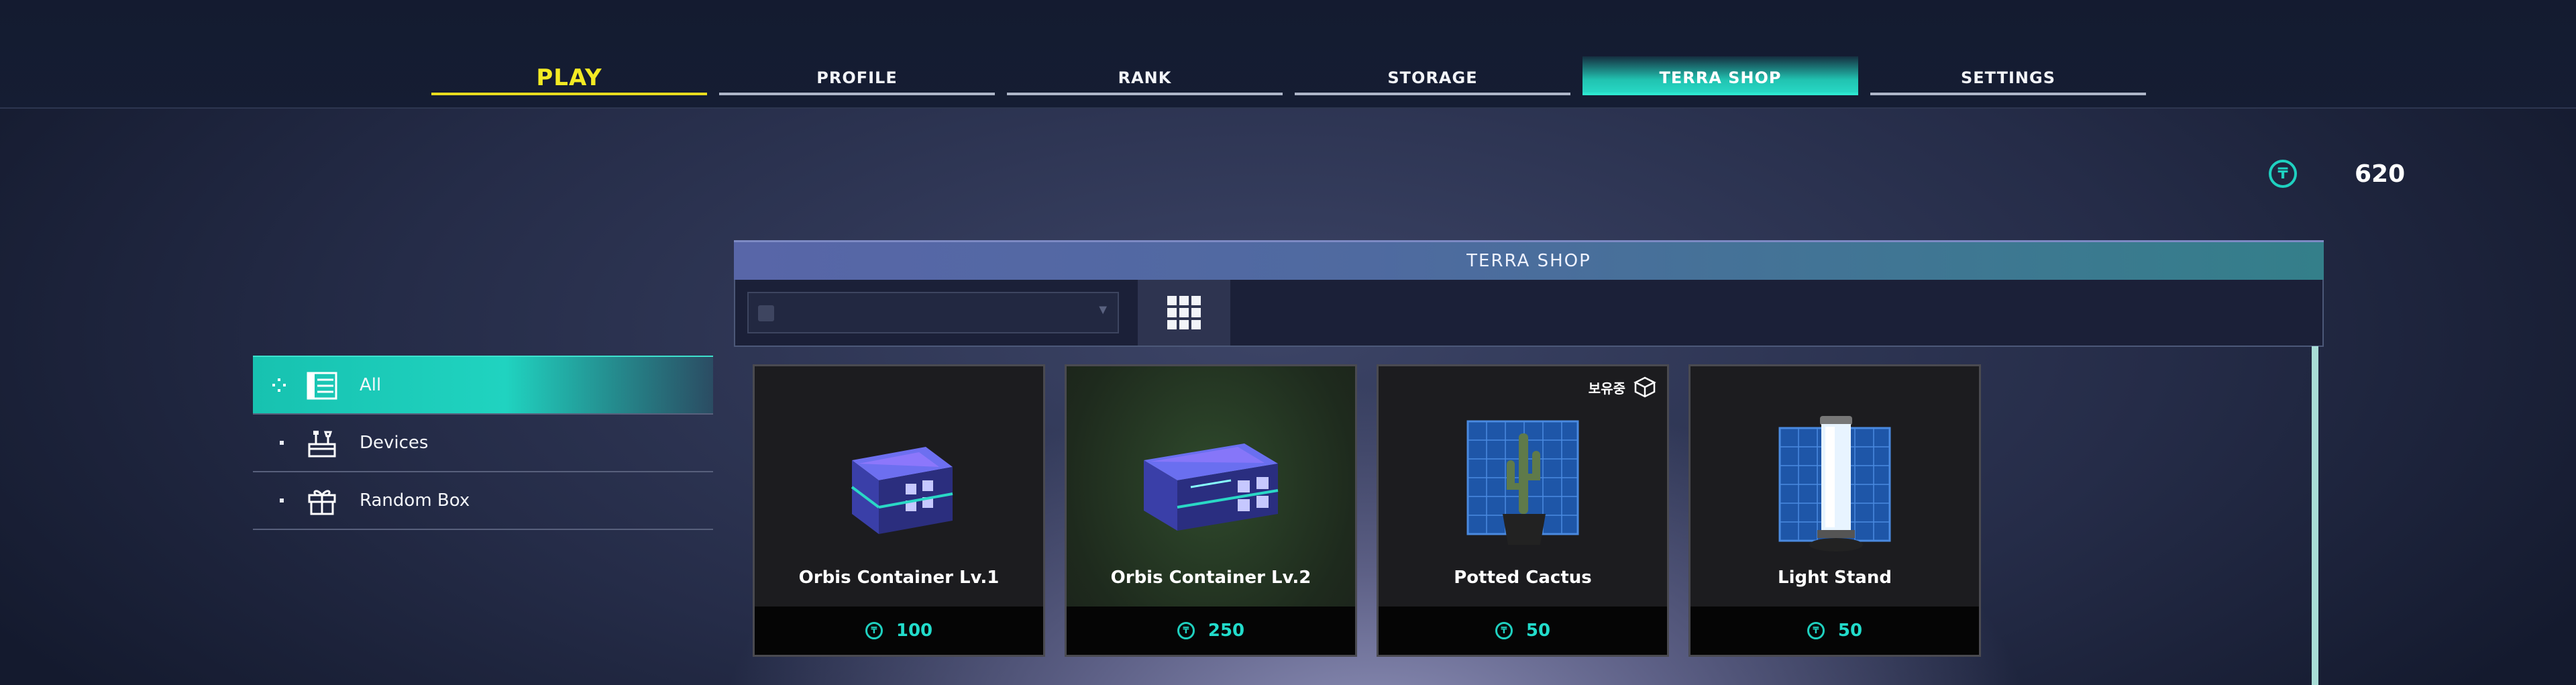  I want to click on item-name: Orbis Container Lv.2, so click(1210, 578).